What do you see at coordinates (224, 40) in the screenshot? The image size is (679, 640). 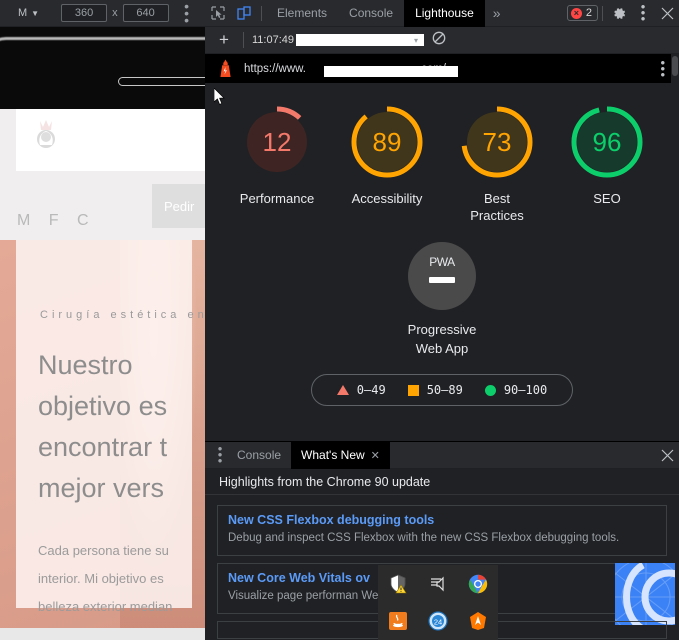 I see `new-audit-icon: +` at bounding box center [224, 40].